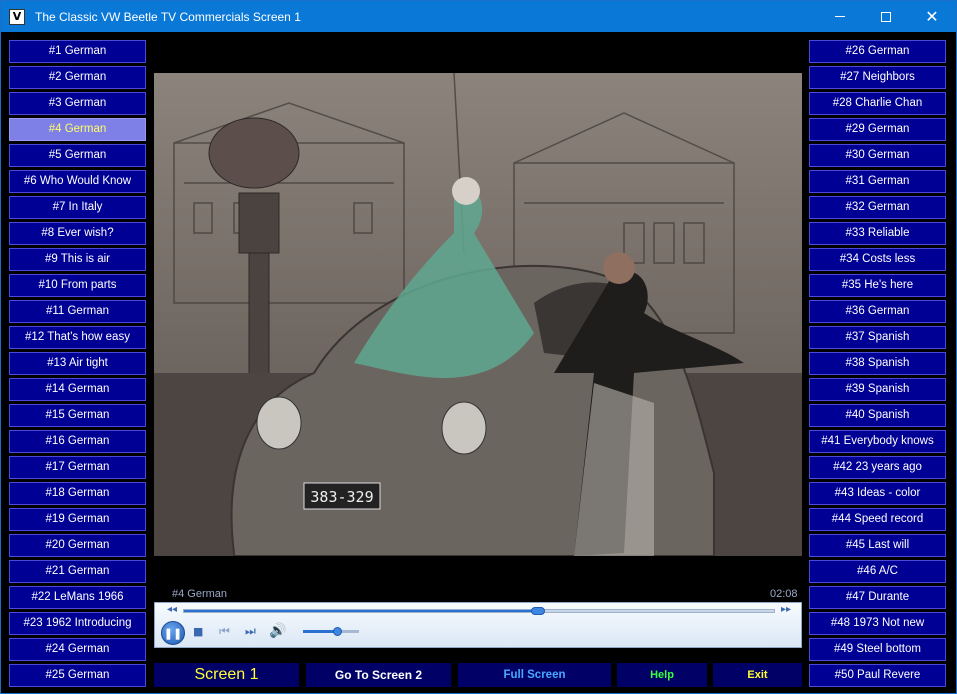  I want to click on commercial-button: #13 Air tight, so click(77, 363).